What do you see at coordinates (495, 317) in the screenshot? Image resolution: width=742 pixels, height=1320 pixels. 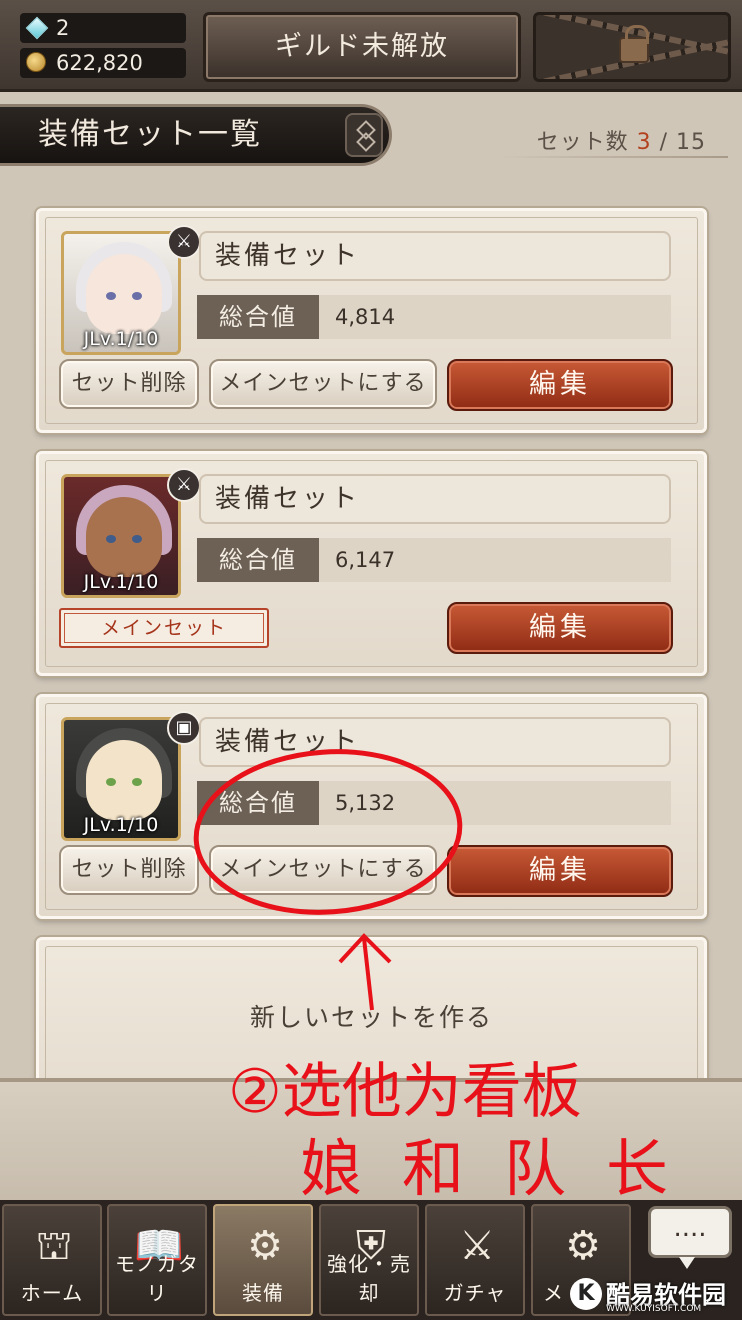 I see `total-value: 4,814` at bounding box center [495, 317].